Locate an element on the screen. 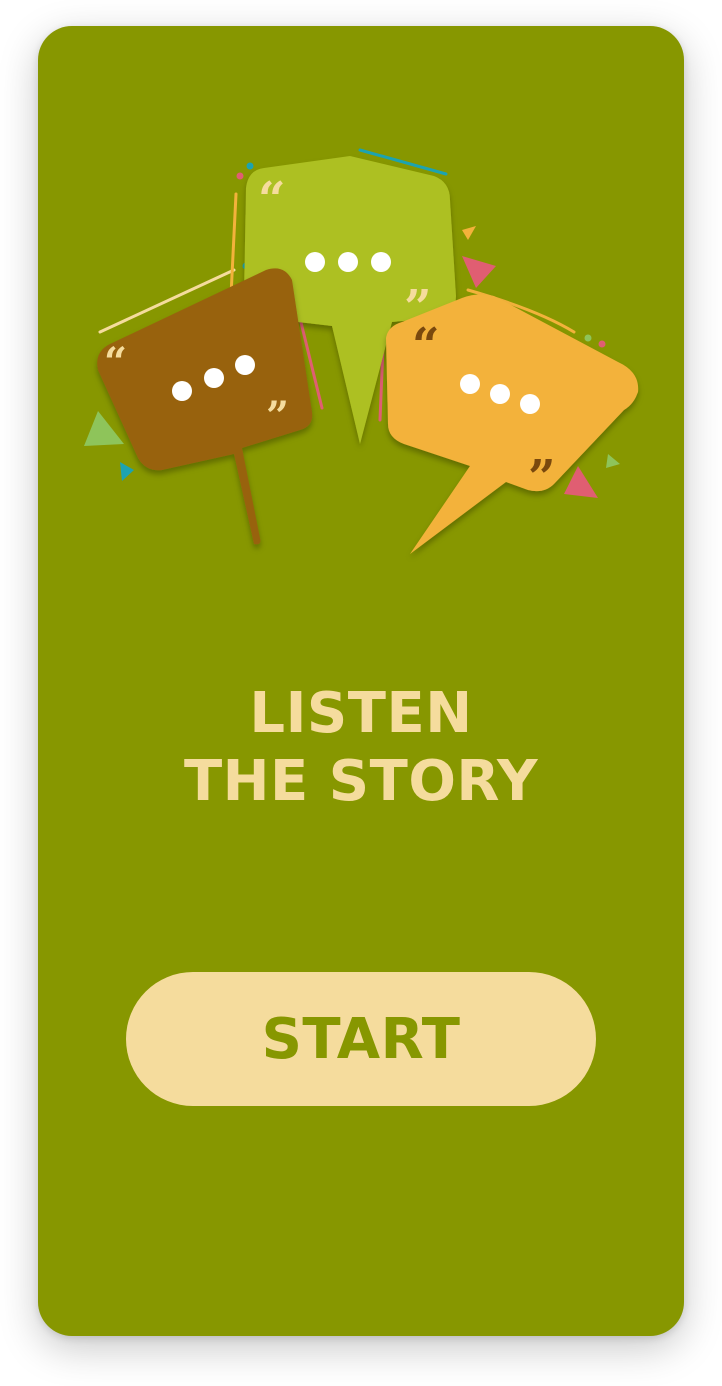 This screenshot has width=722, height=1386. orange-speech-bubble: “ ” is located at coordinates (512, 424).